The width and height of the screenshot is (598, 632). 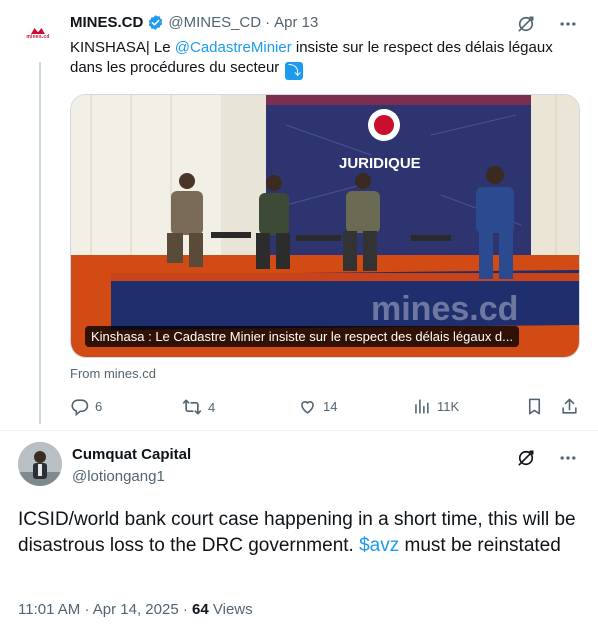 I want to click on cashtag-link: $avz, so click(x=379, y=545).